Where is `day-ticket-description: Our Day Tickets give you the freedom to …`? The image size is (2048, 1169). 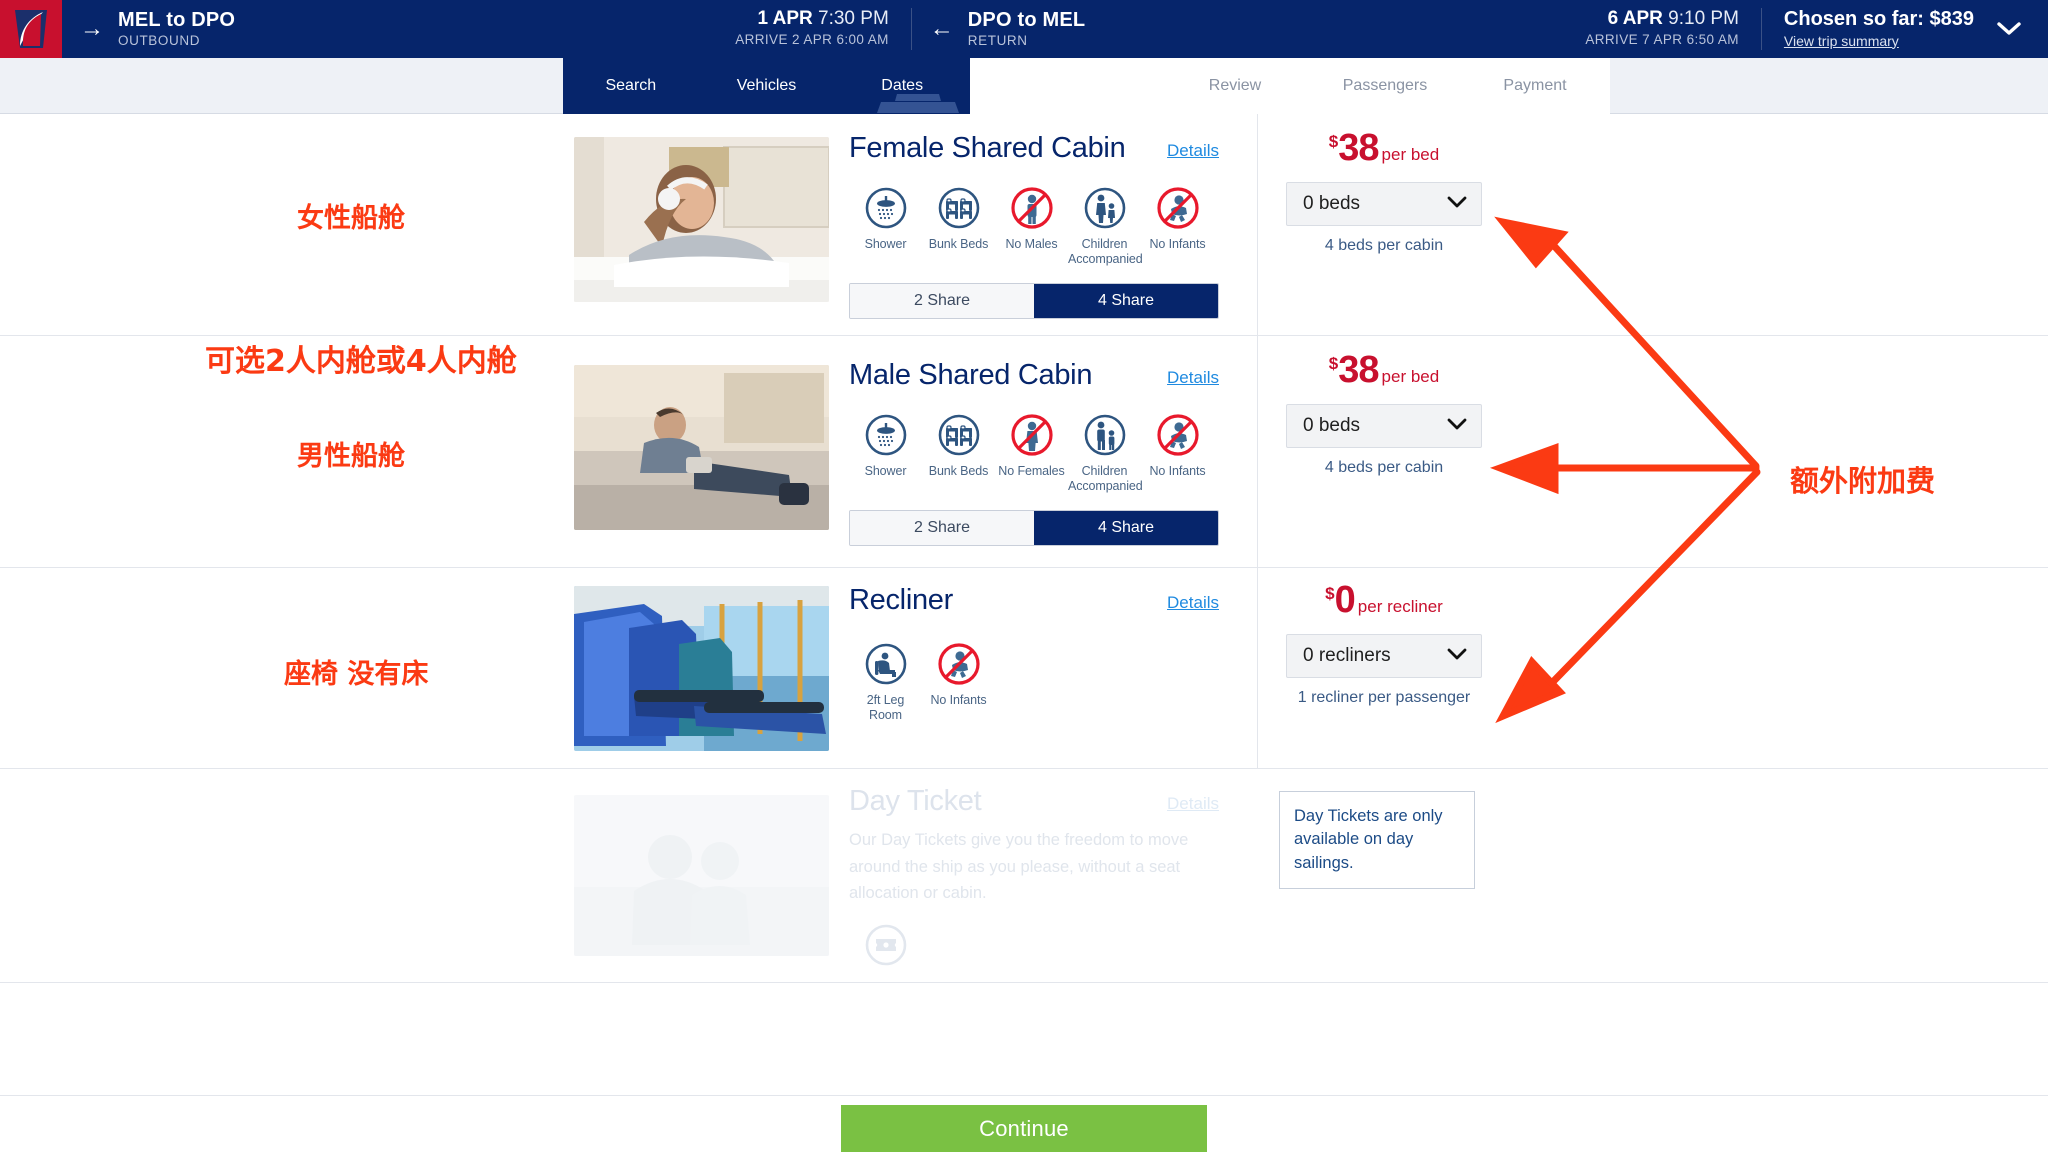 day-ticket-description: Our Day Tickets give you the freedom to … is located at coordinates (1019, 867).